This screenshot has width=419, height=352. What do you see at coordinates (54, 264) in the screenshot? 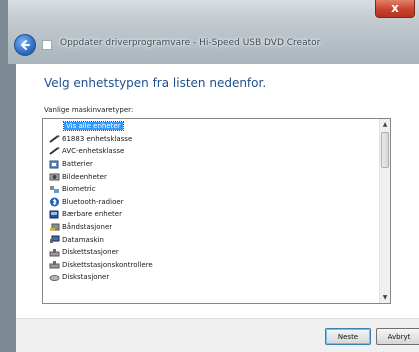
I see `floppy-controller-icon` at bounding box center [54, 264].